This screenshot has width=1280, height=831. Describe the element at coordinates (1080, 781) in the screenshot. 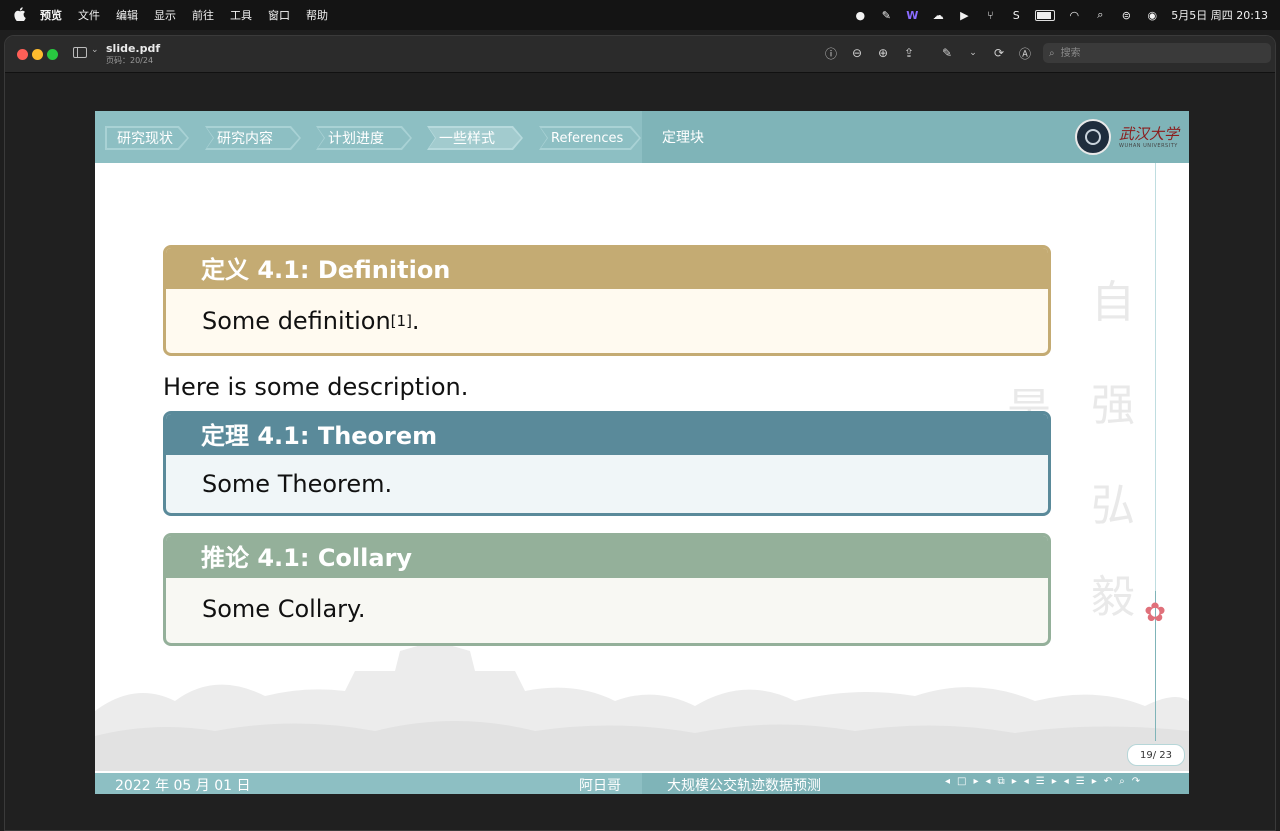

I see `nav-section-icon: ☰` at that location.